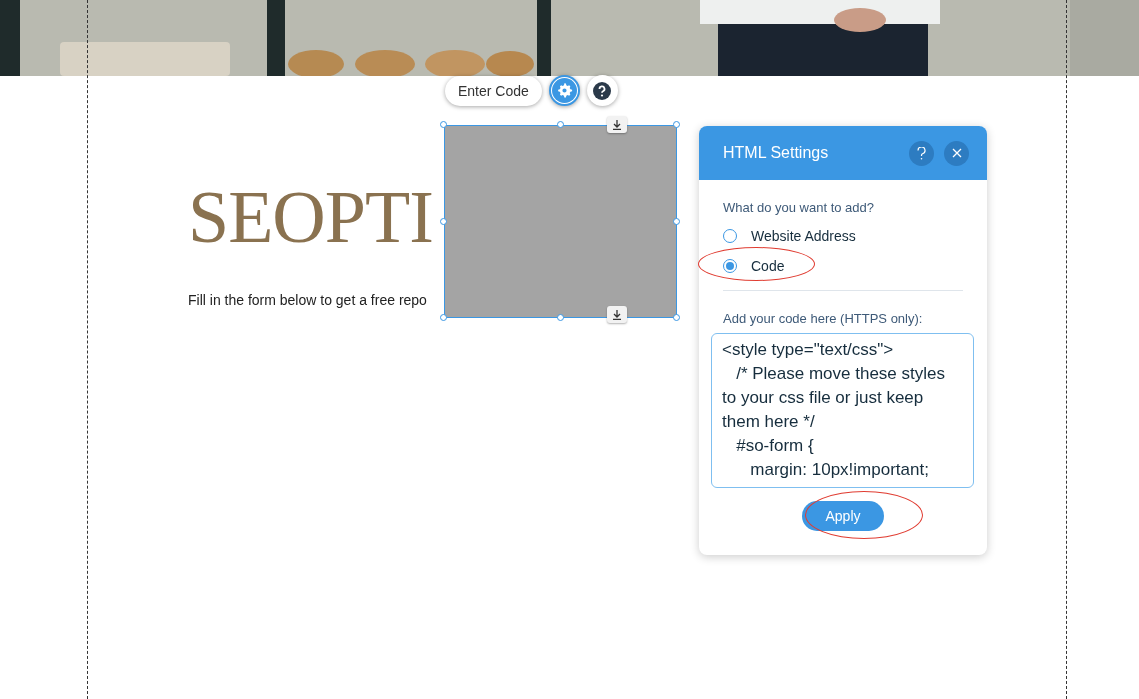 The image size is (1139, 699). Describe the element at coordinates (799, 207) in the screenshot. I see `question-label: What do you want to add?` at that location.